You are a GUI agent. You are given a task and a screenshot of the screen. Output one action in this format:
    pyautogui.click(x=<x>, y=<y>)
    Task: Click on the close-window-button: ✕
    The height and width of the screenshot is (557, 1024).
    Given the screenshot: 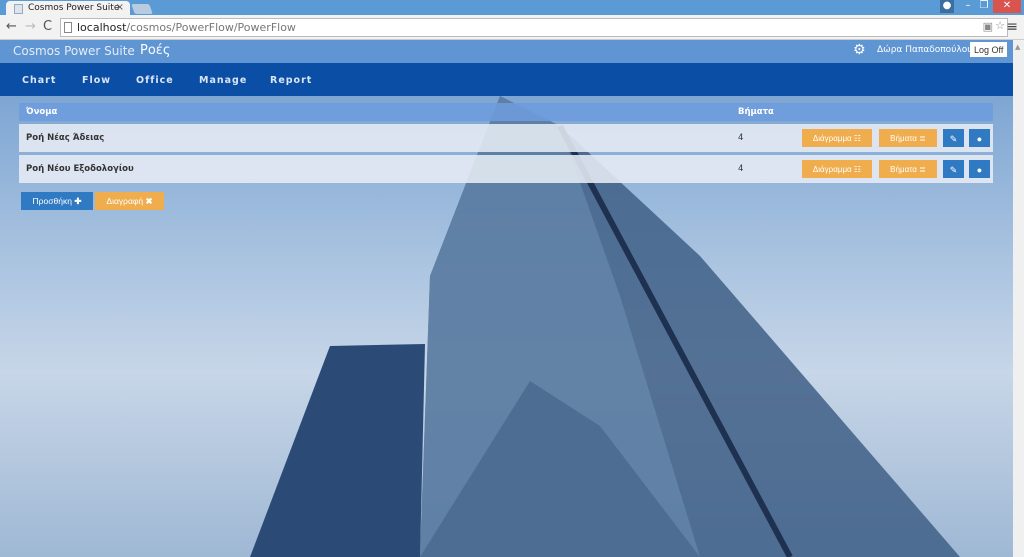 What is the action you would take?
    pyautogui.click(x=1007, y=6)
    